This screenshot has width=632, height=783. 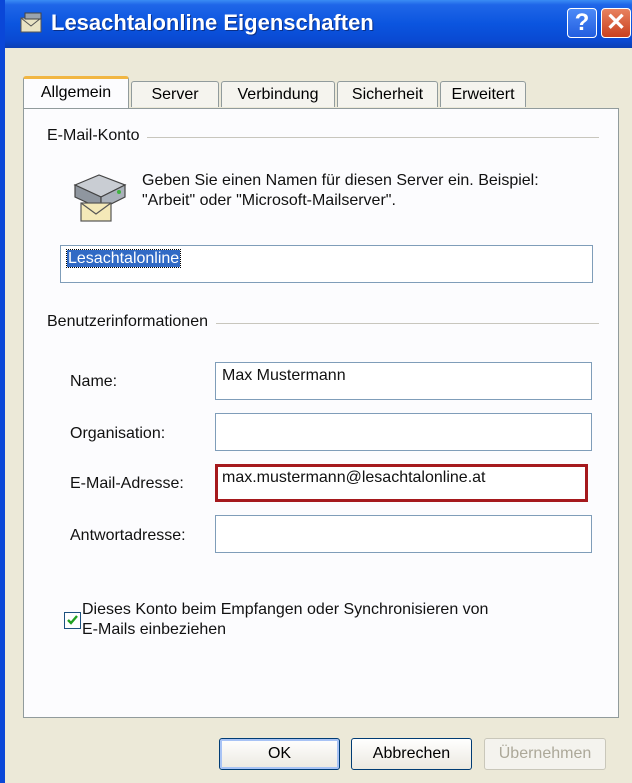 What do you see at coordinates (483, 94) in the screenshot?
I see `tab-erweitert: Erweitert` at bounding box center [483, 94].